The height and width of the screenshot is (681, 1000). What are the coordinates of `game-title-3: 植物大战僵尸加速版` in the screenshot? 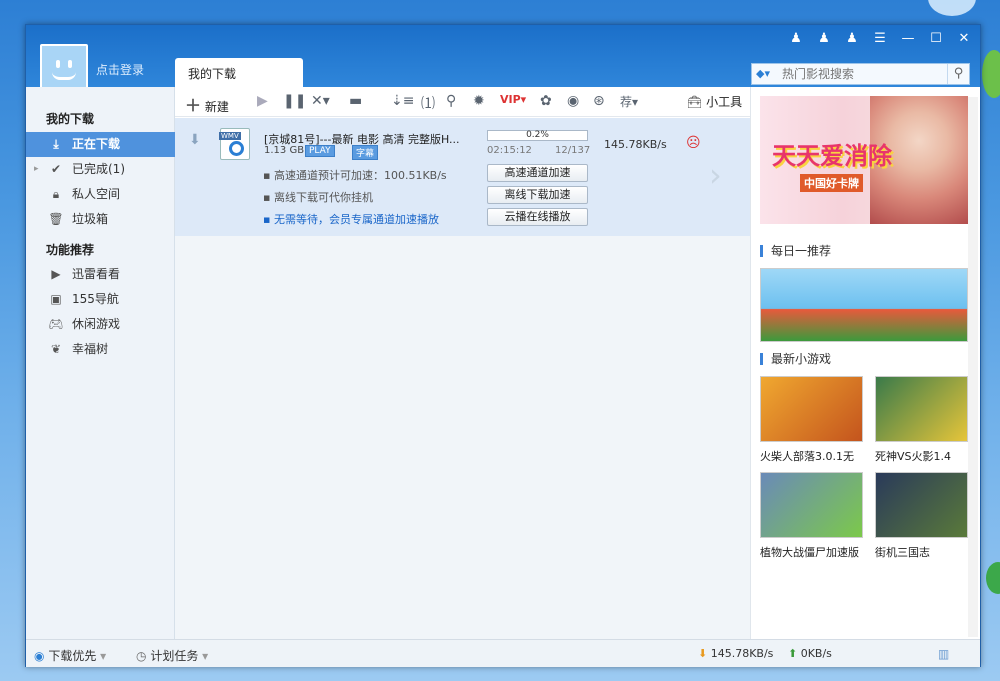 It's located at (809, 552).